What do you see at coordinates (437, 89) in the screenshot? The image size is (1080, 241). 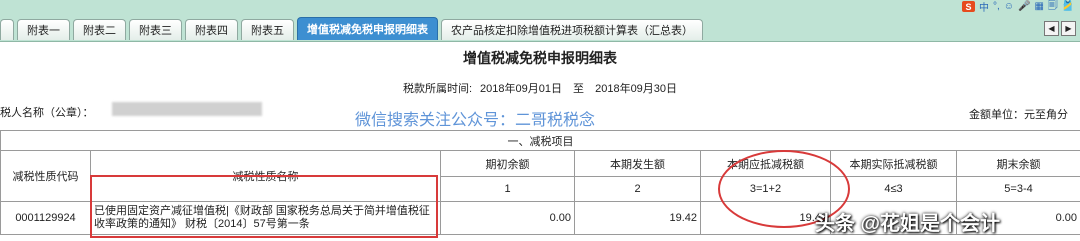 I see `period-label: 税款所属时间:` at bounding box center [437, 89].